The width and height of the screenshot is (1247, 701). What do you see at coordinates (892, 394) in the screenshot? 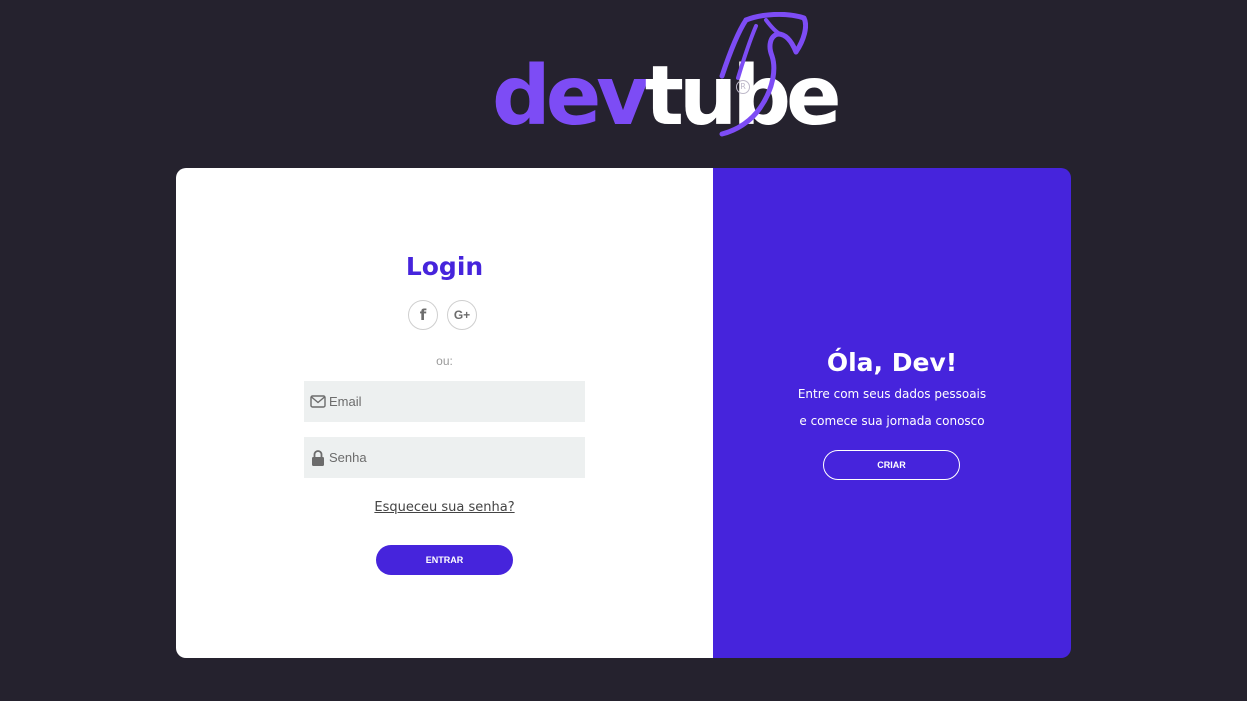
I see `greeting-line-1: Entre com seus dados pessoais` at bounding box center [892, 394].